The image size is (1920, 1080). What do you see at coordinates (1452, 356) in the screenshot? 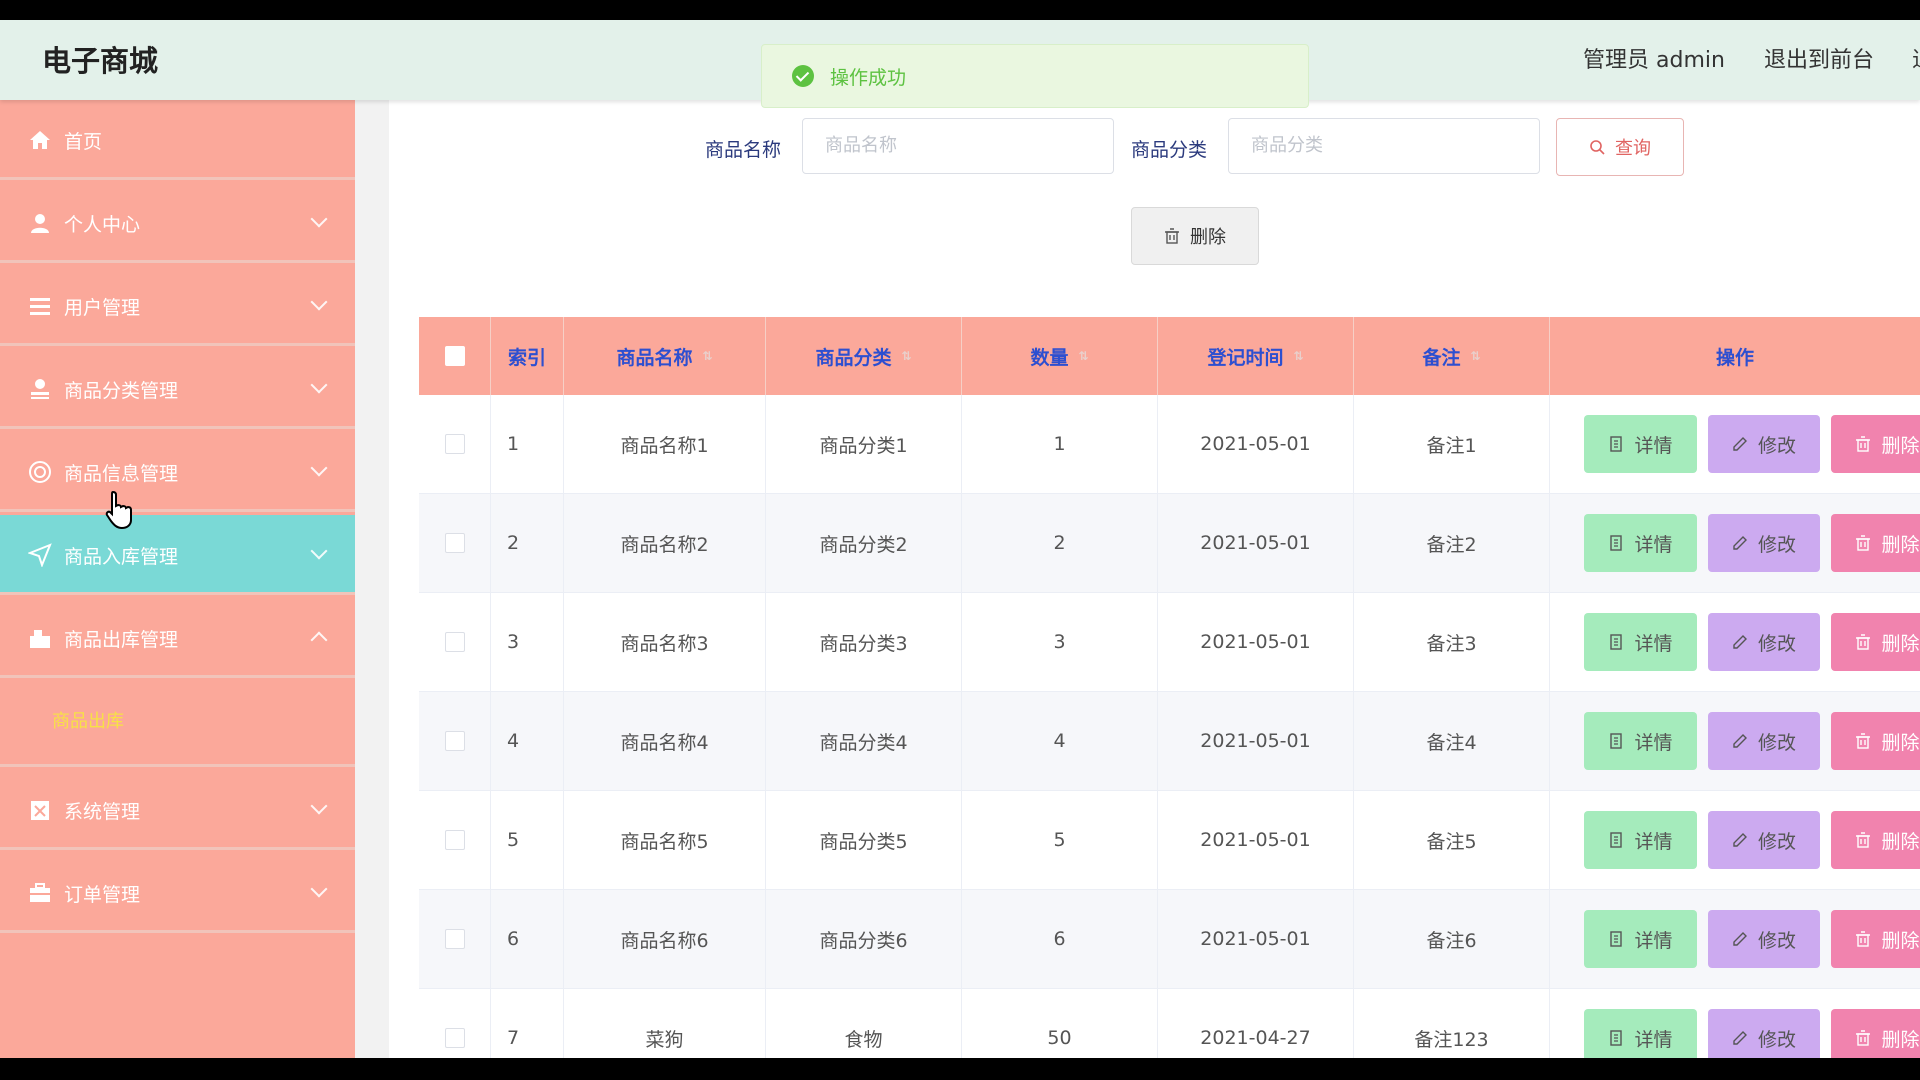
I see `column-header-note: 备注 ⇅` at bounding box center [1452, 356].